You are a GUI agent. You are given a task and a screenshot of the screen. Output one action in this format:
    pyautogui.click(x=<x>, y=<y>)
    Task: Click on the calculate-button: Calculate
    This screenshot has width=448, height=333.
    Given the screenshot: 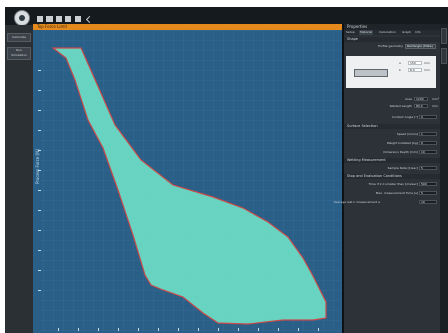 What is the action you would take?
    pyautogui.click(x=19, y=37)
    